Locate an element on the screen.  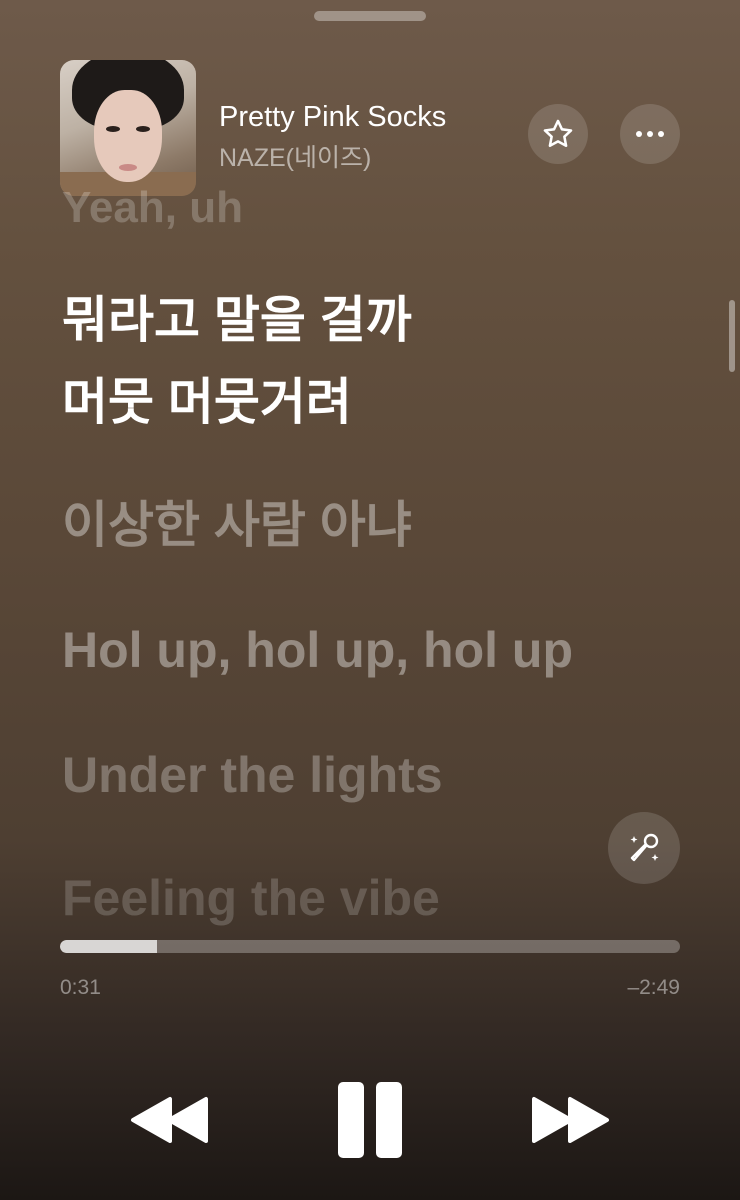
lyric-line: Under the lights is located at coordinates (252, 775).